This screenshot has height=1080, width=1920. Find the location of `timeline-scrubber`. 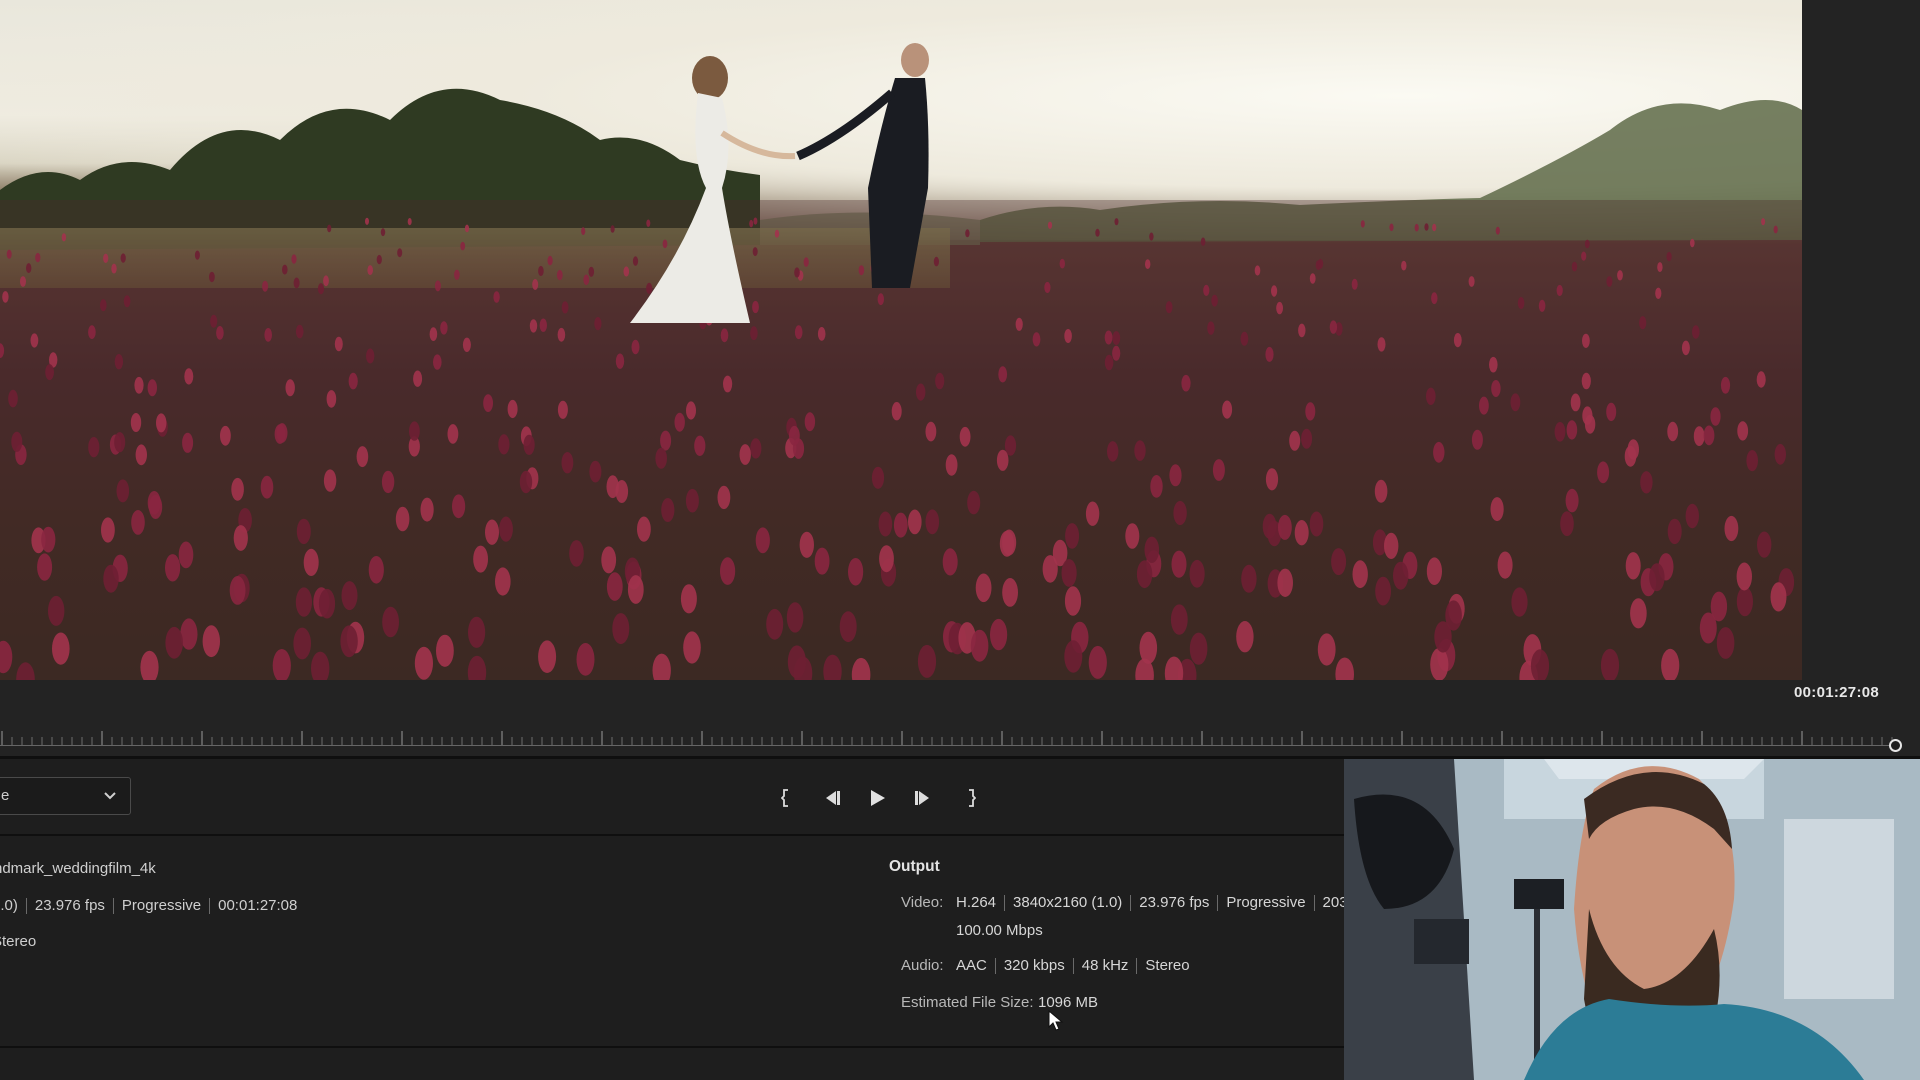

timeline-scrubber is located at coordinates (960, 741).